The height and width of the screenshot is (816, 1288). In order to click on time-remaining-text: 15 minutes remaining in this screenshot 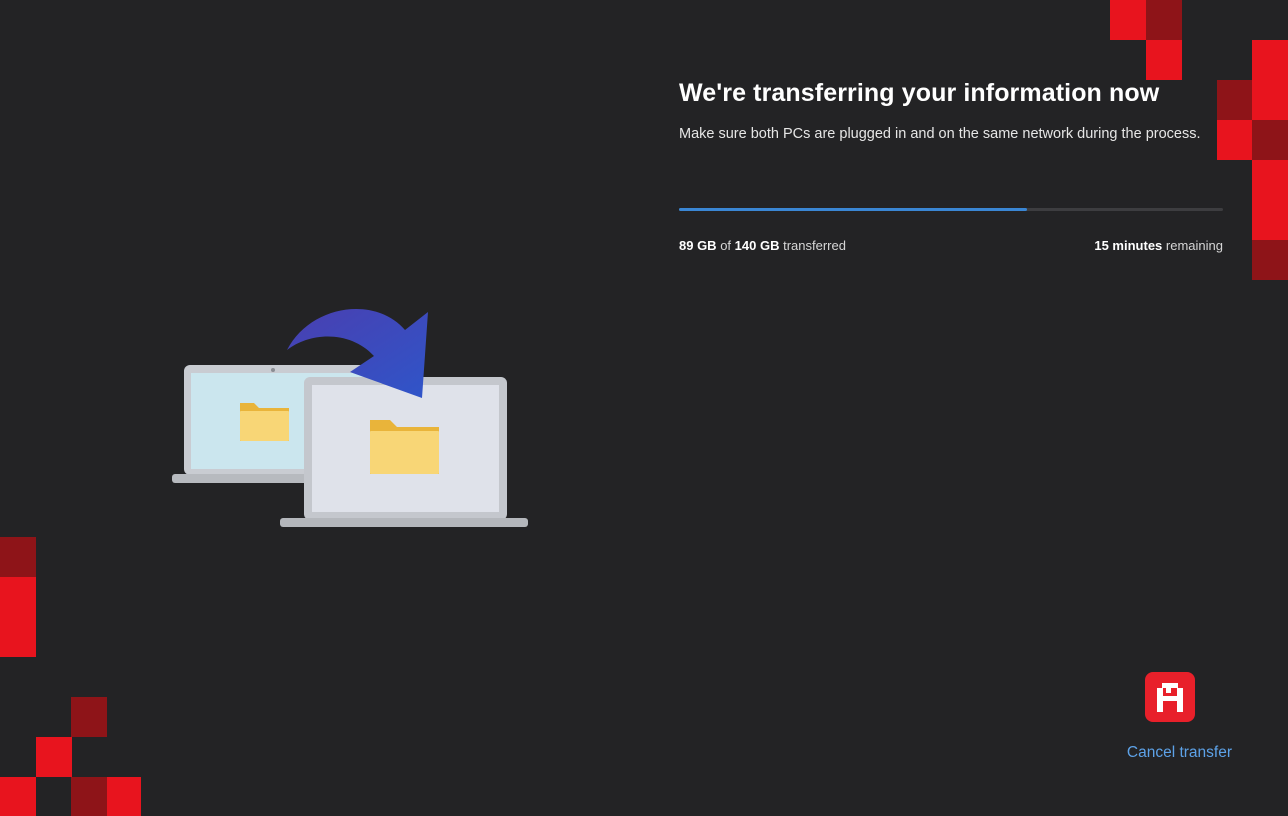, I will do `click(1158, 245)`.